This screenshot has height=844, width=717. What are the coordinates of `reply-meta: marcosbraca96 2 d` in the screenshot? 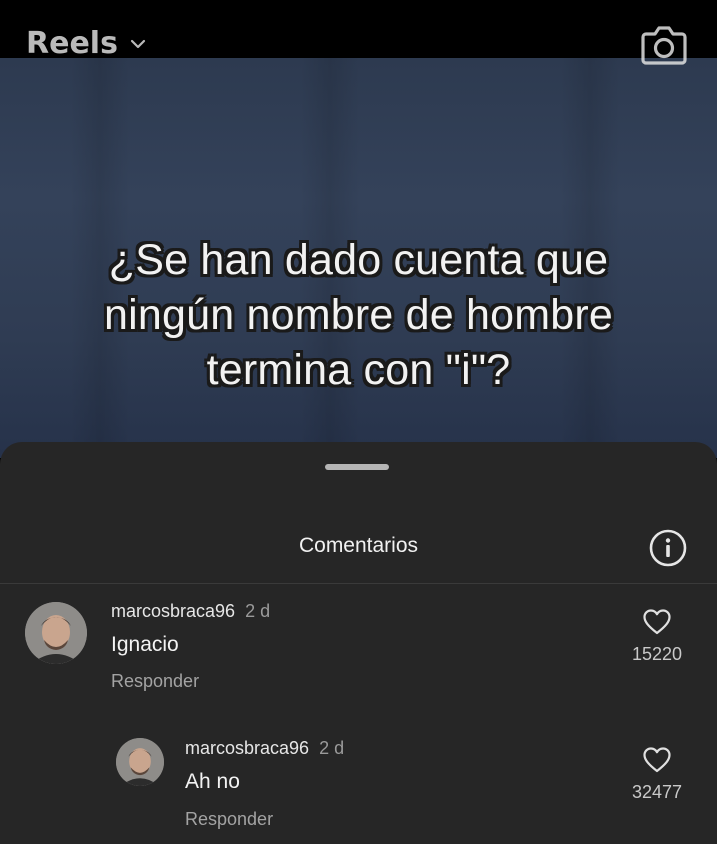 It's located at (264, 748).